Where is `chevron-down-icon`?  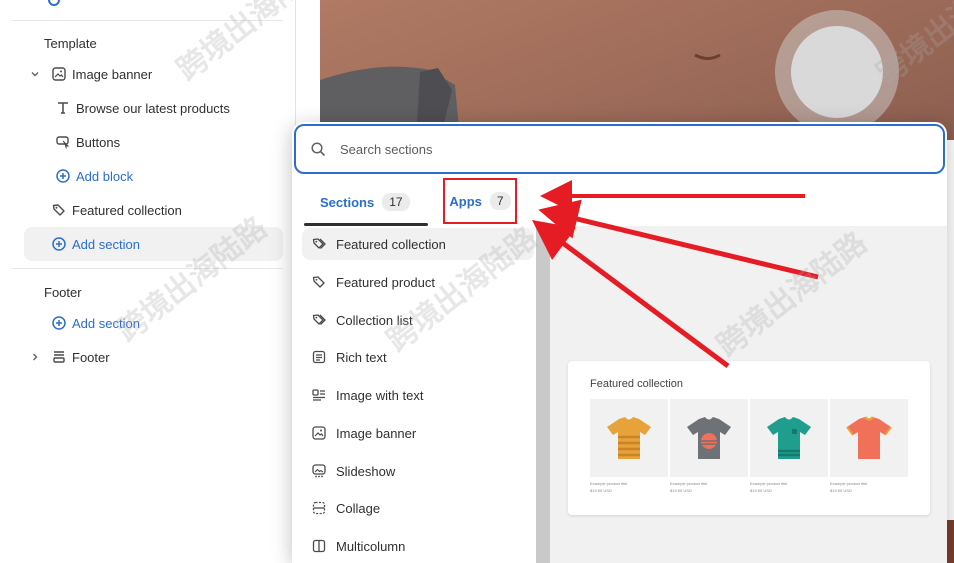 chevron-down-icon is located at coordinates (35, 74).